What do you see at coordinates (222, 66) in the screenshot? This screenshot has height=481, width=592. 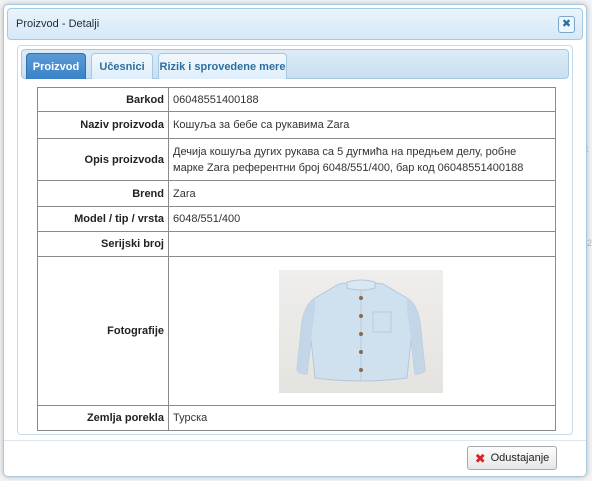 I see `tab-rizik: Rizik i sprovedene mere` at bounding box center [222, 66].